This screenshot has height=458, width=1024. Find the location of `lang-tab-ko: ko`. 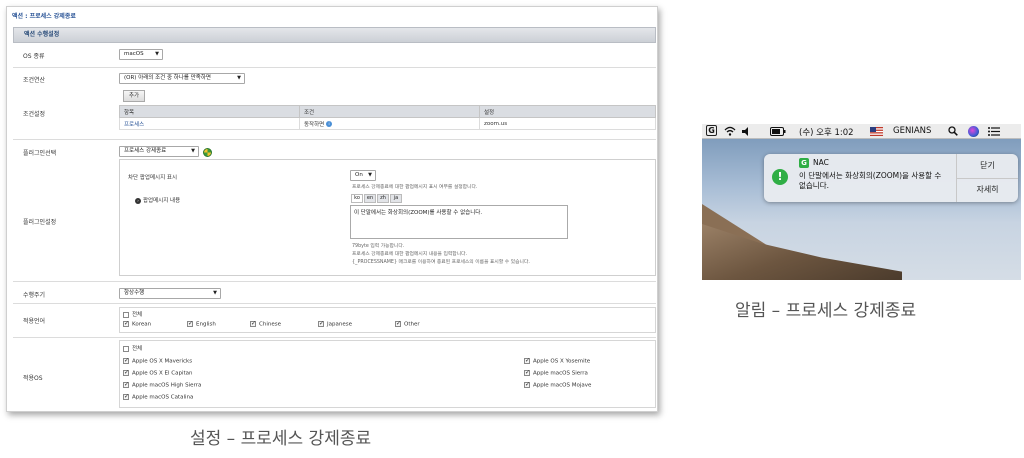

lang-tab-ko: ko is located at coordinates (357, 198).